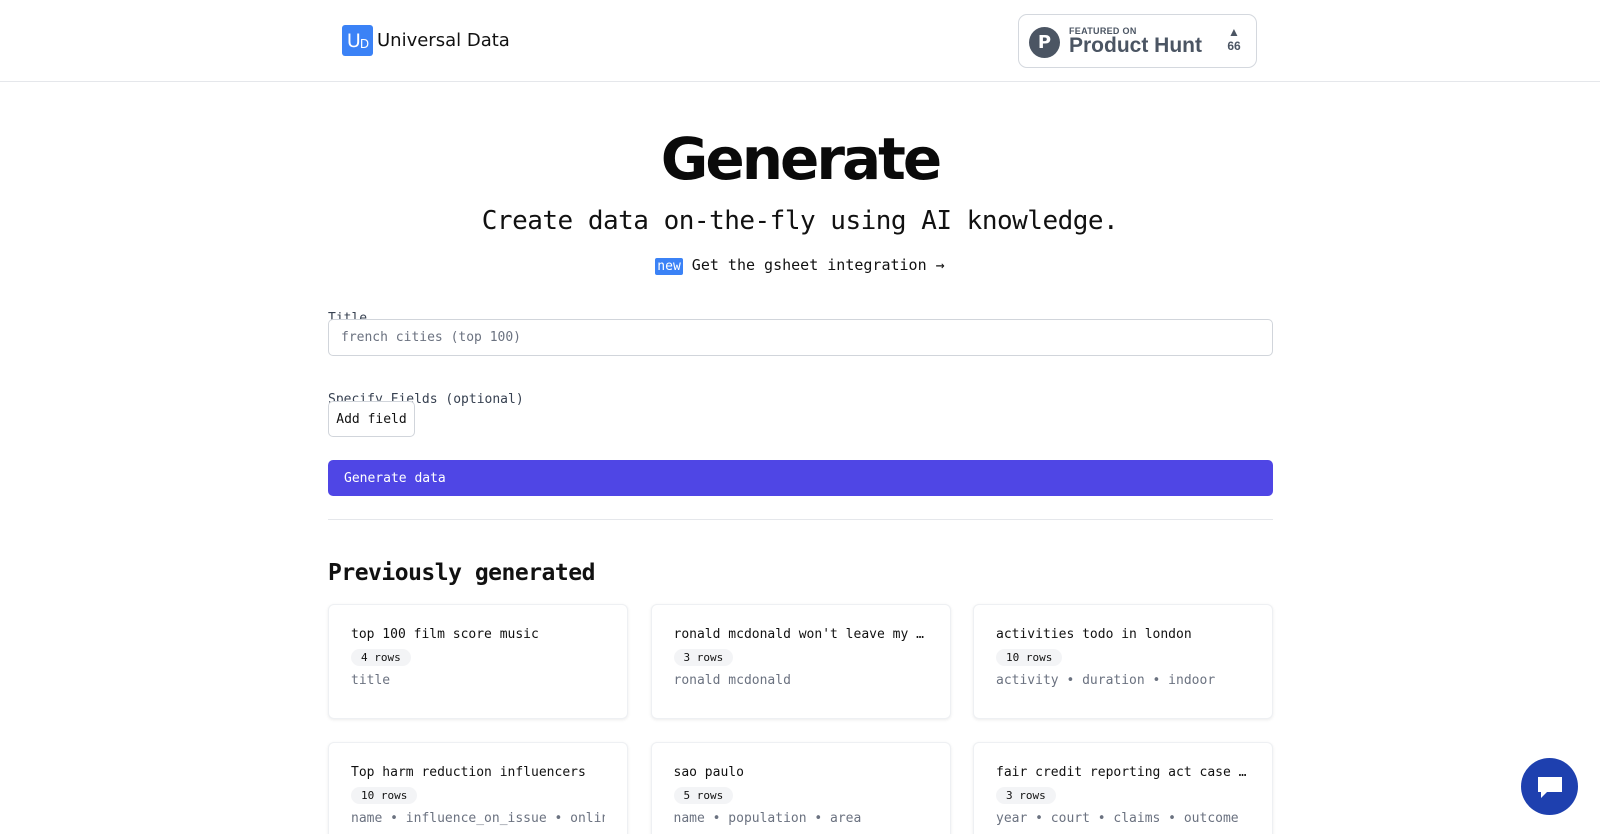 The image size is (1600, 834). Describe the element at coordinates (800, 519) in the screenshot. I see `section-divider` at that location.